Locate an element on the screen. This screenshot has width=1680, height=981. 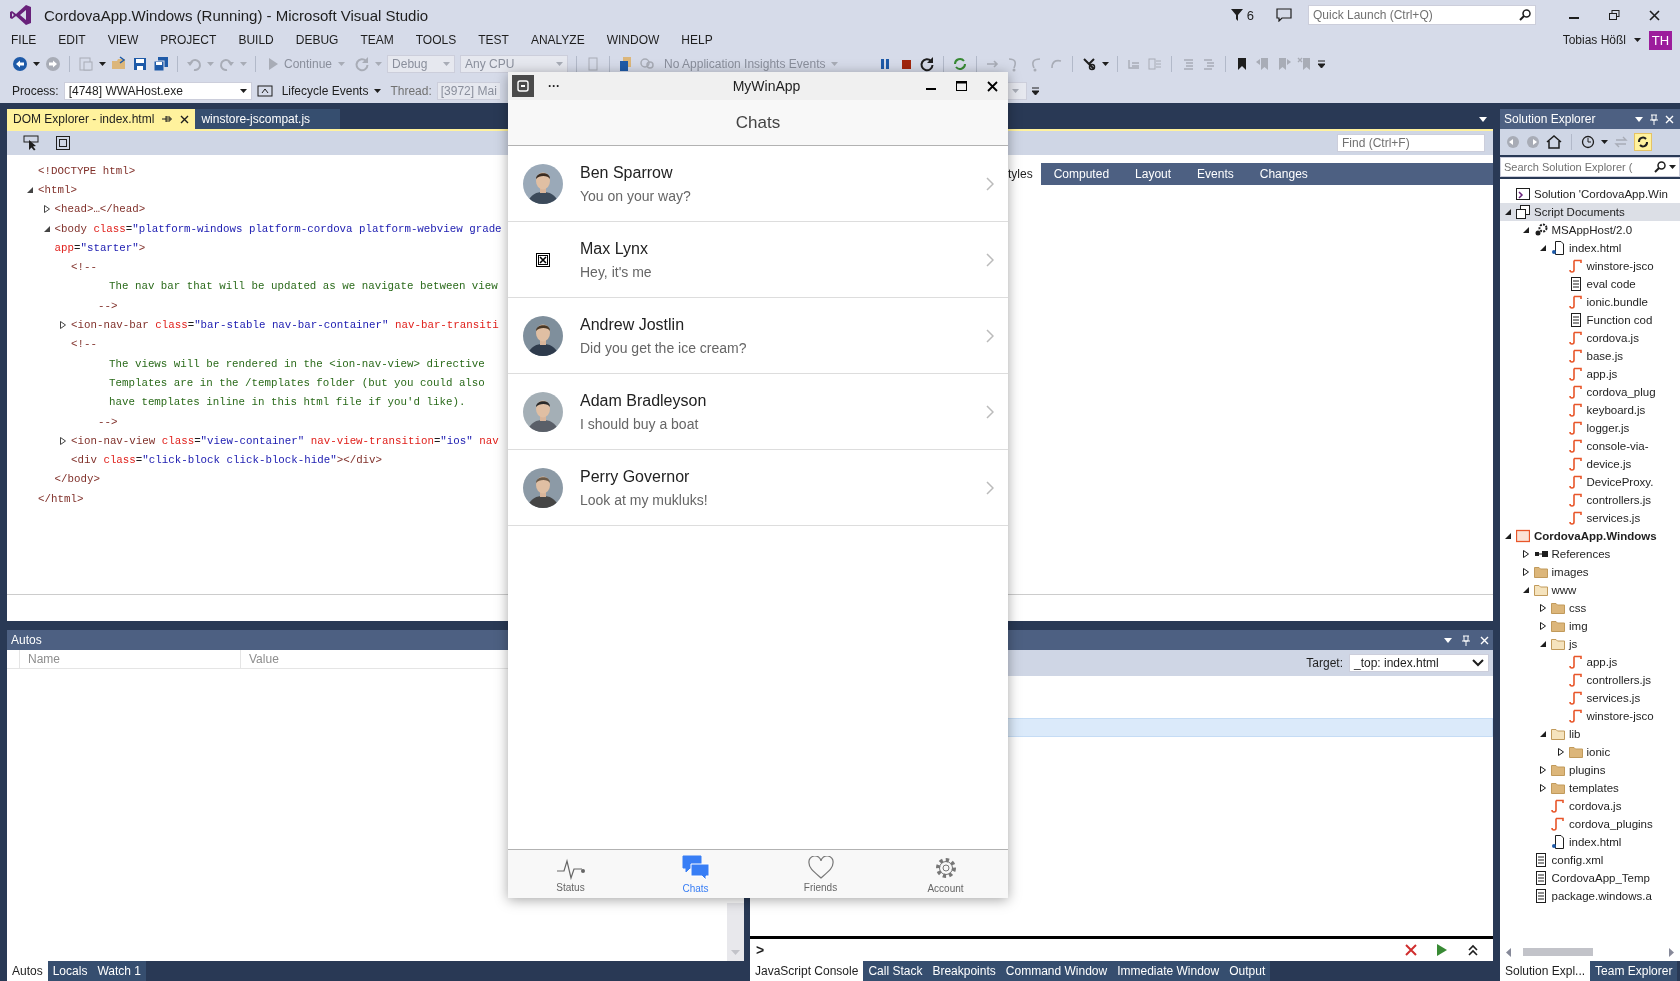
home-icon is located at coordinates (1554, 142).